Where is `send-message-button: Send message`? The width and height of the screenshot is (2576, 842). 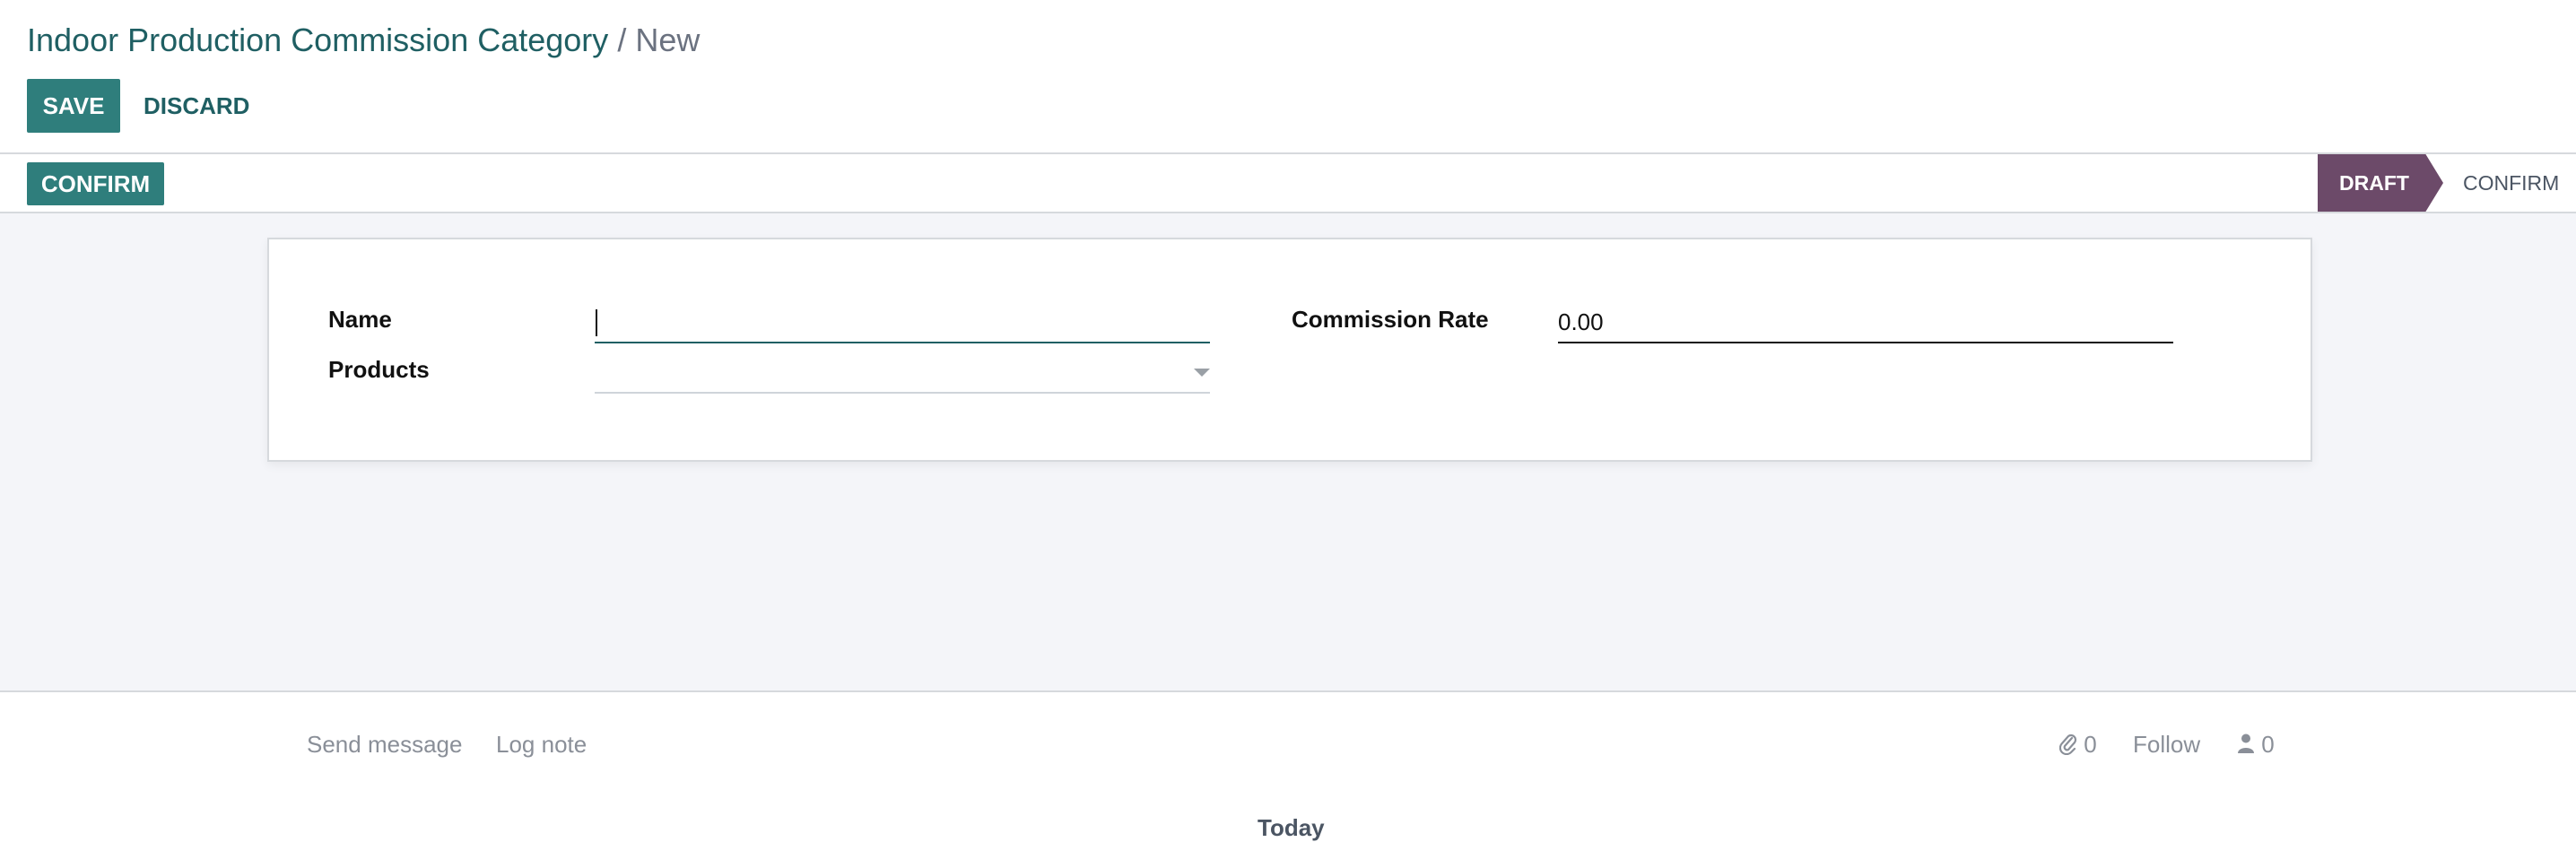
send-message-button: Send message is located at coordinates (384, 744).